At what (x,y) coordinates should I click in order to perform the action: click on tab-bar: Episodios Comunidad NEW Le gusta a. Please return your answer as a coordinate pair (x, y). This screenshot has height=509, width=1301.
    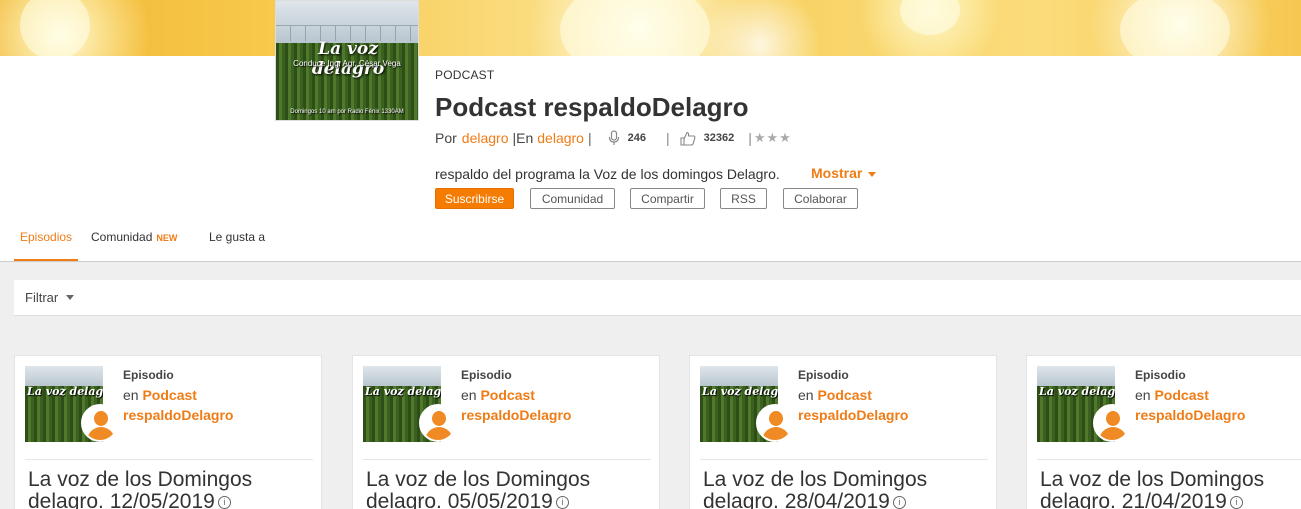
    Looking at the image, I should click on (650, 241).